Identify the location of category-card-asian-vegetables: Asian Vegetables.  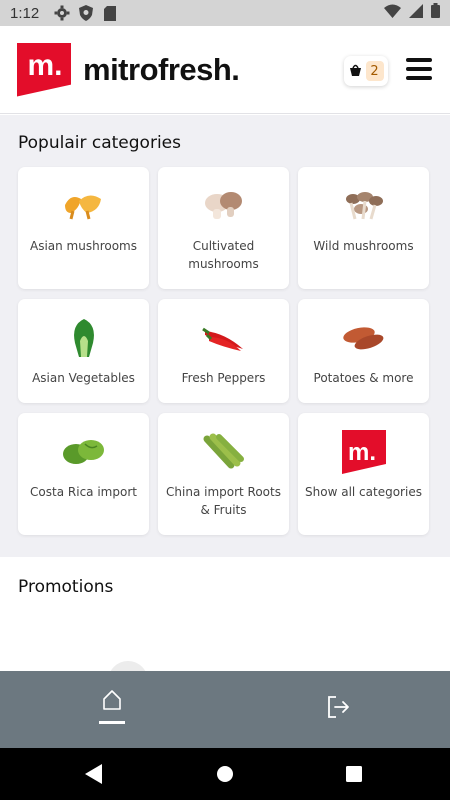
(83, 351).